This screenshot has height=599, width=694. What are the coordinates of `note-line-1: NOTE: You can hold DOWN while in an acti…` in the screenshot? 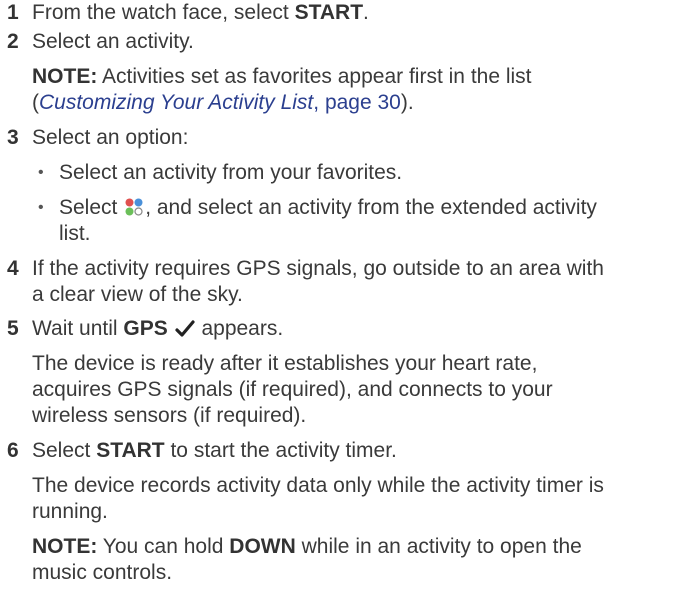 It's located at (307, 547).